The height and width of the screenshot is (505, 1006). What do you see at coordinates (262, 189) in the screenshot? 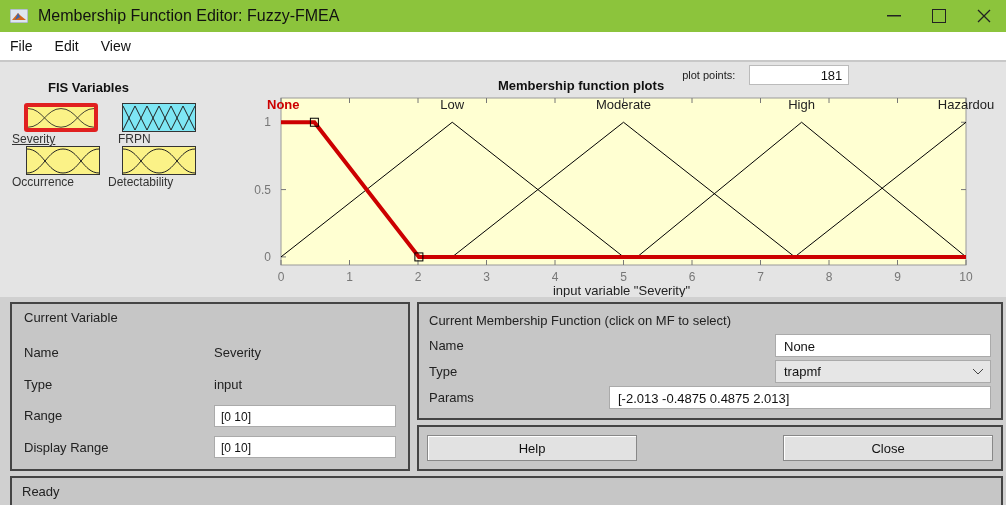
I see `y-tick-label: 0.5` at bounding box center [262, 189].